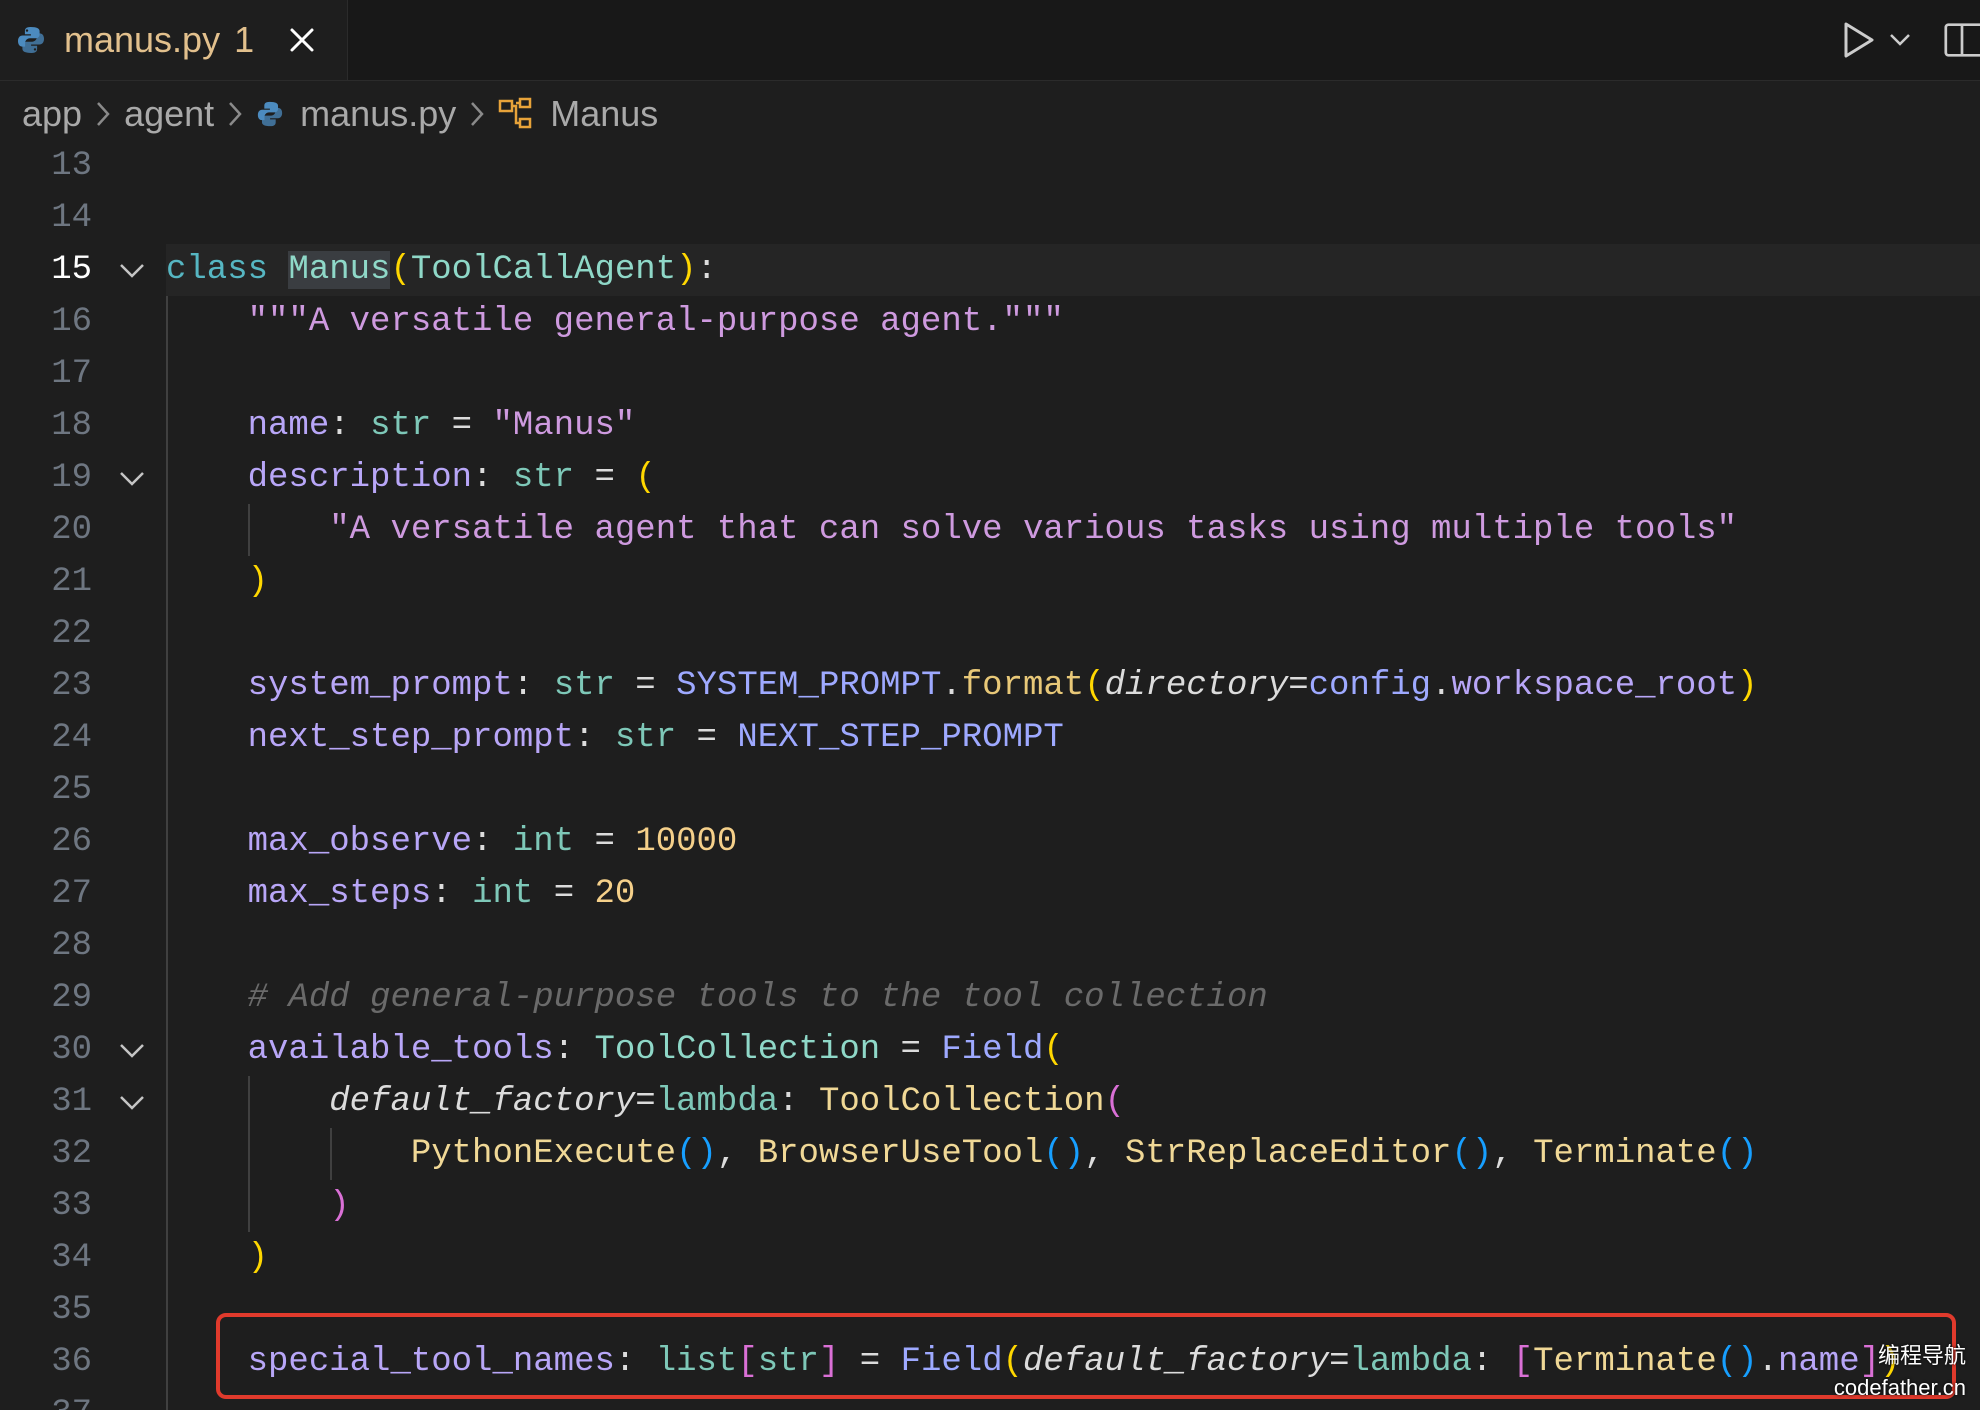  I want to click on breadcrumb-item-file: manus.py, so click(378, 114).